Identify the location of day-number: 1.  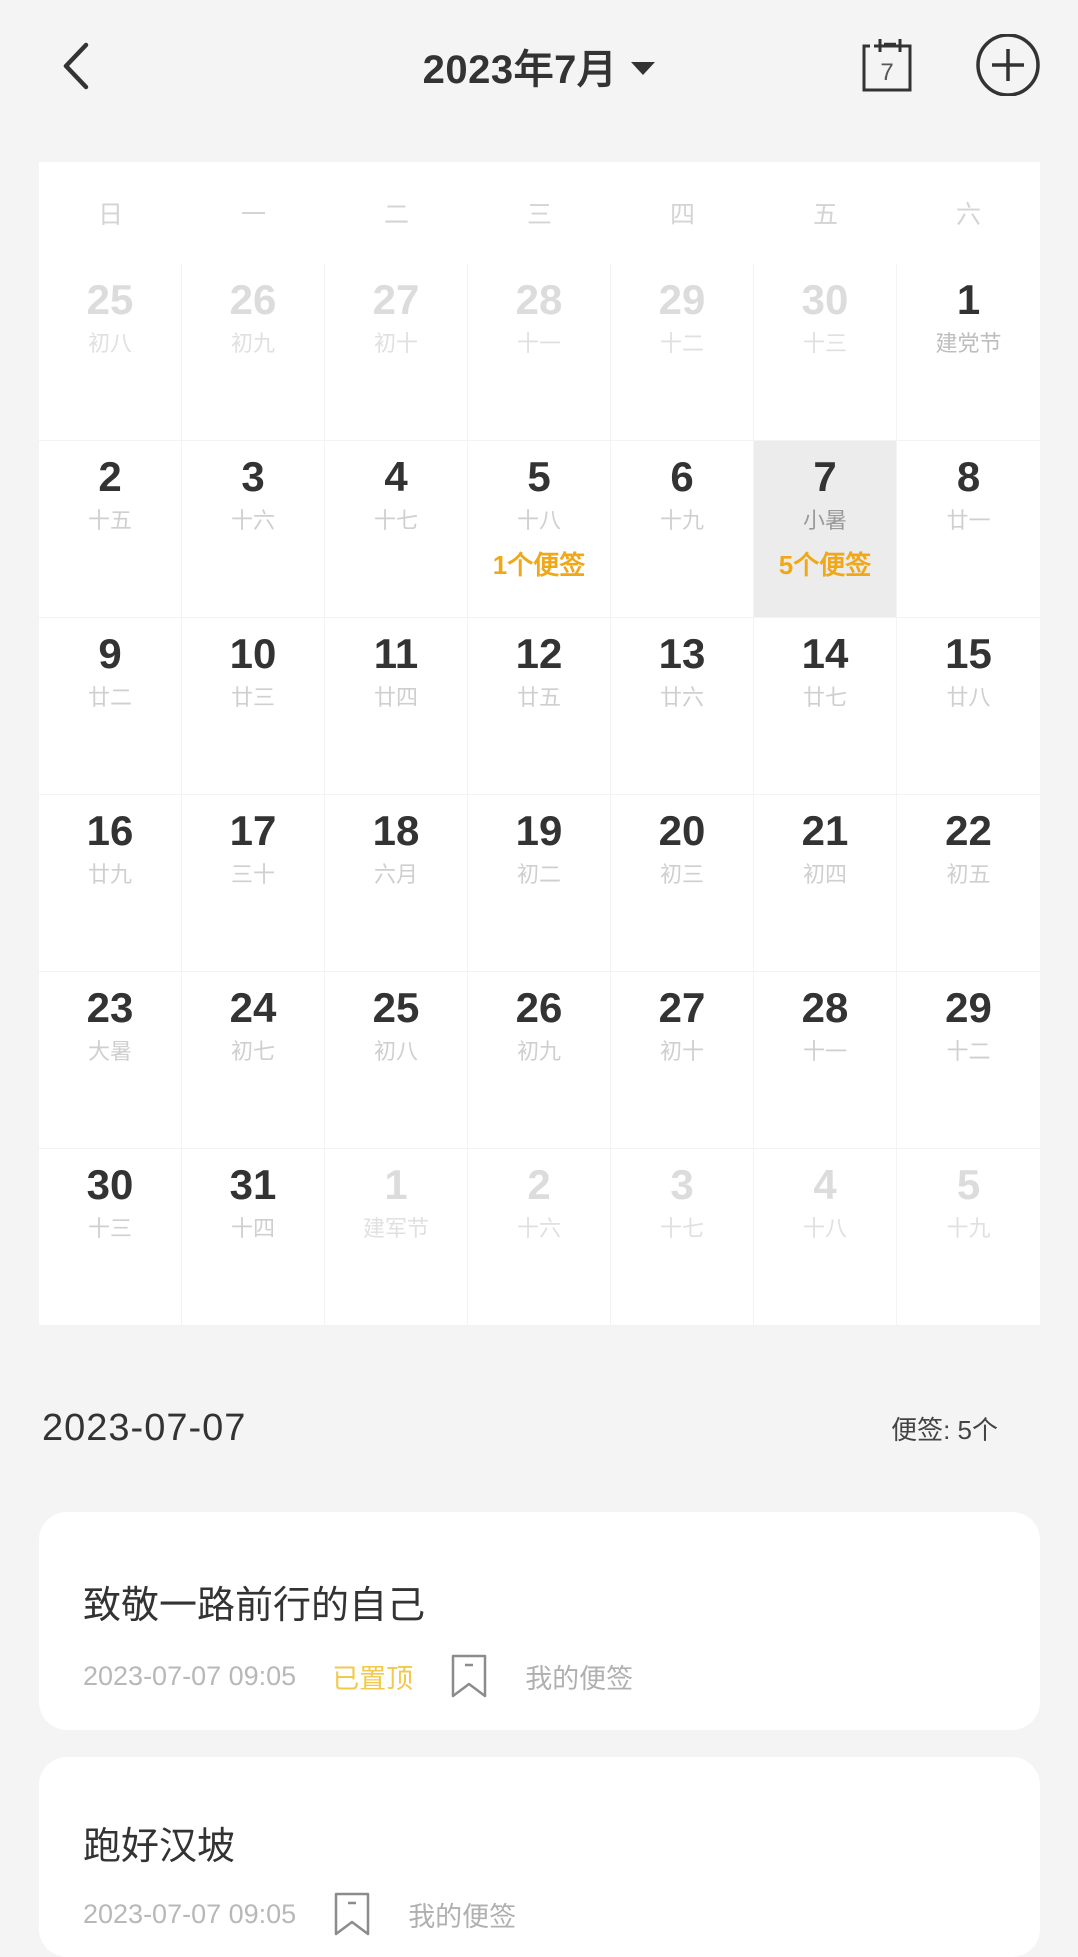
(968, 299).